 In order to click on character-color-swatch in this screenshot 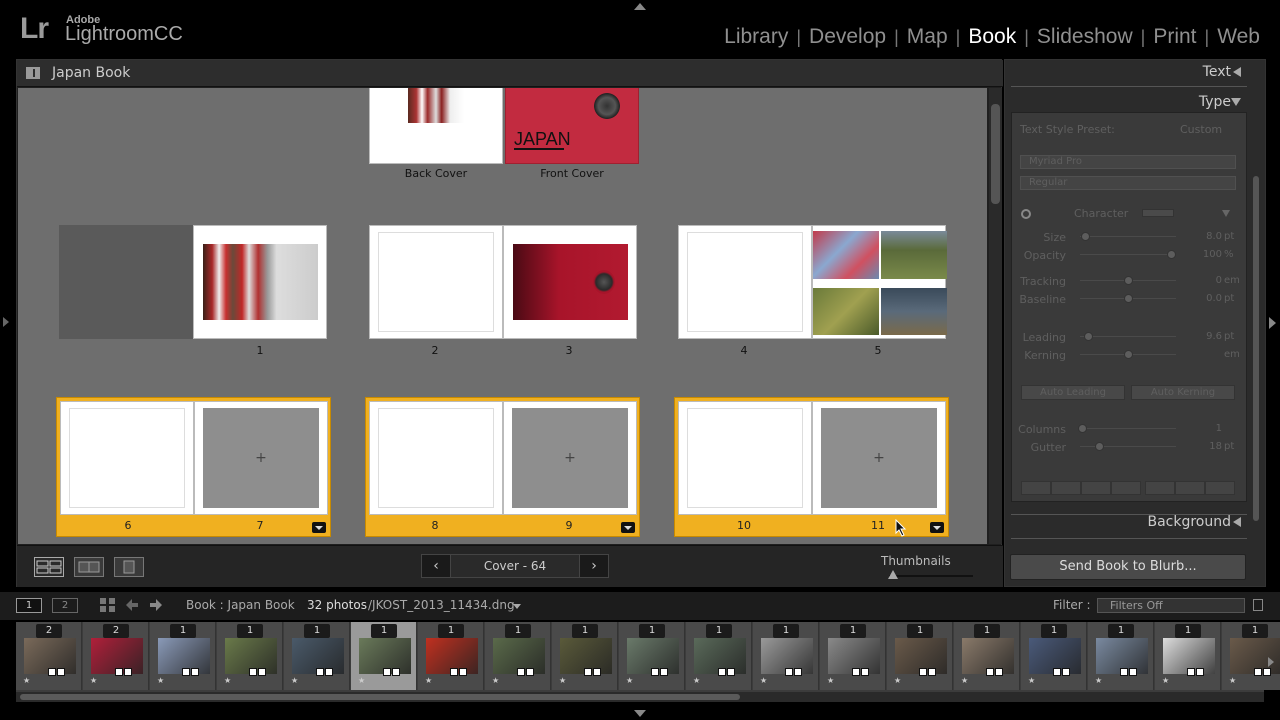, I will do `click(1158, 213)`.